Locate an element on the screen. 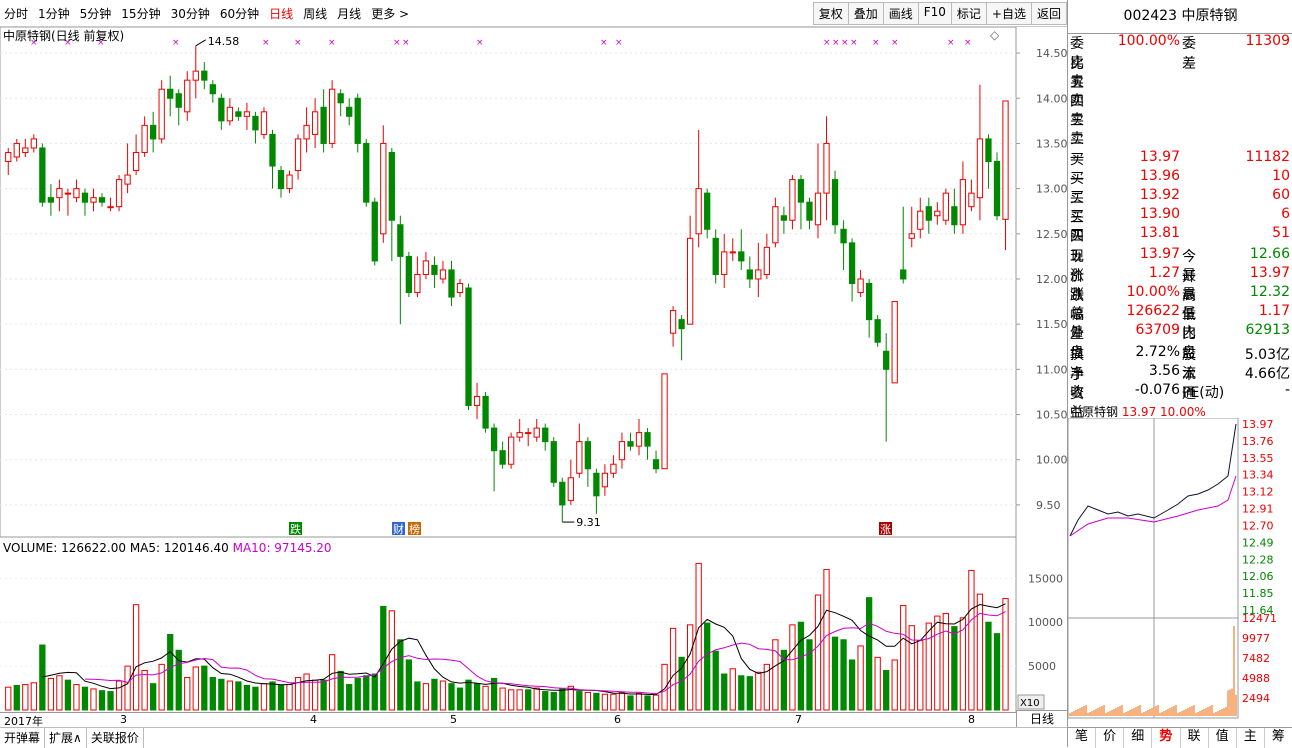 Image resolution: width=1292 pixels, height=748 pixels. period-tab: 15分钟 is located at coordinates (140, 13).